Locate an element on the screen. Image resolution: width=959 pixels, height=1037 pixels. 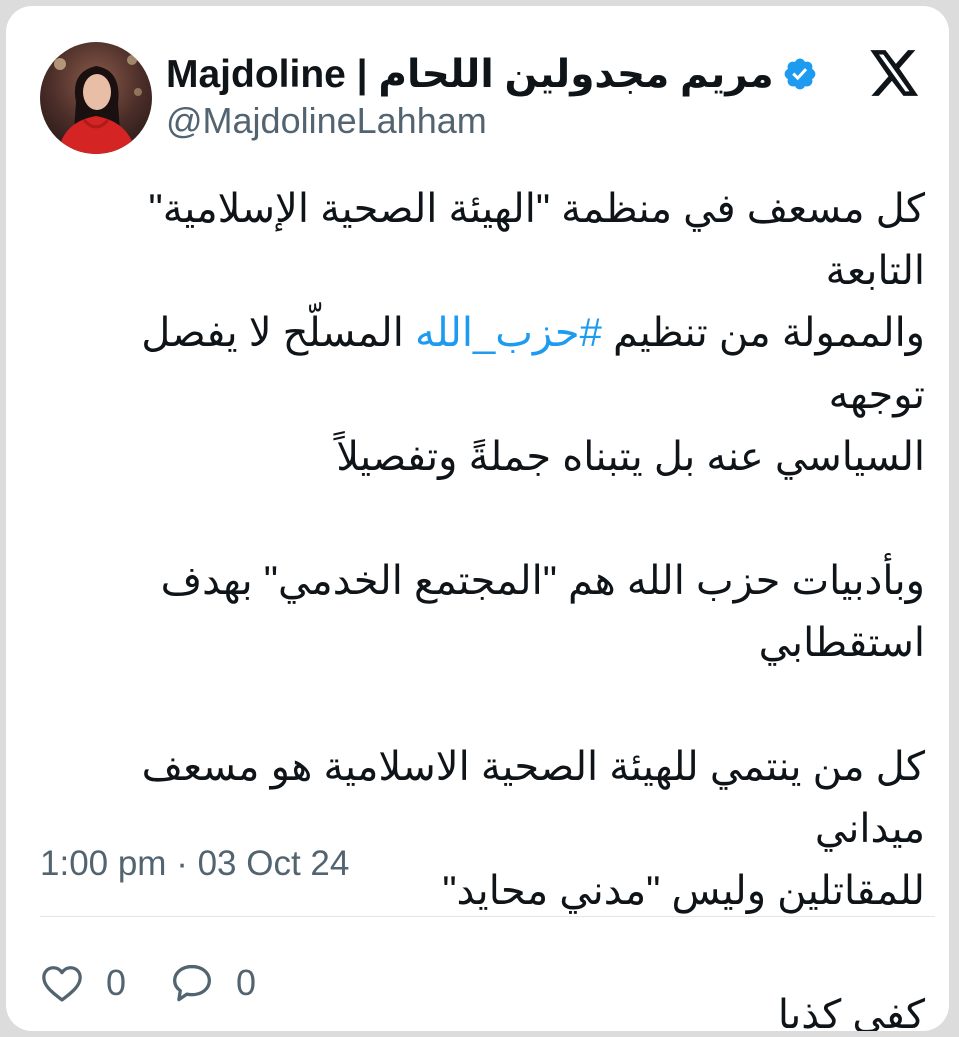
like-button: 0 is located at coordinates (83, 983).